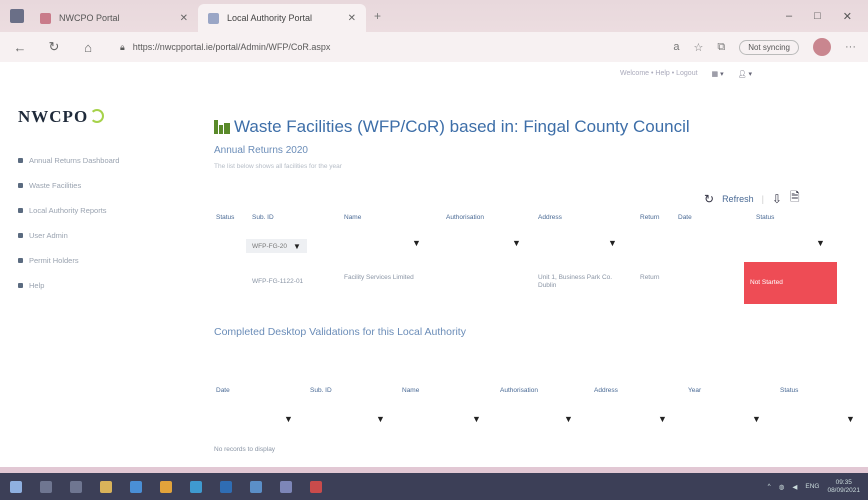 The image size is (868, 500). I want to click on word-icon, so click(226, 486).